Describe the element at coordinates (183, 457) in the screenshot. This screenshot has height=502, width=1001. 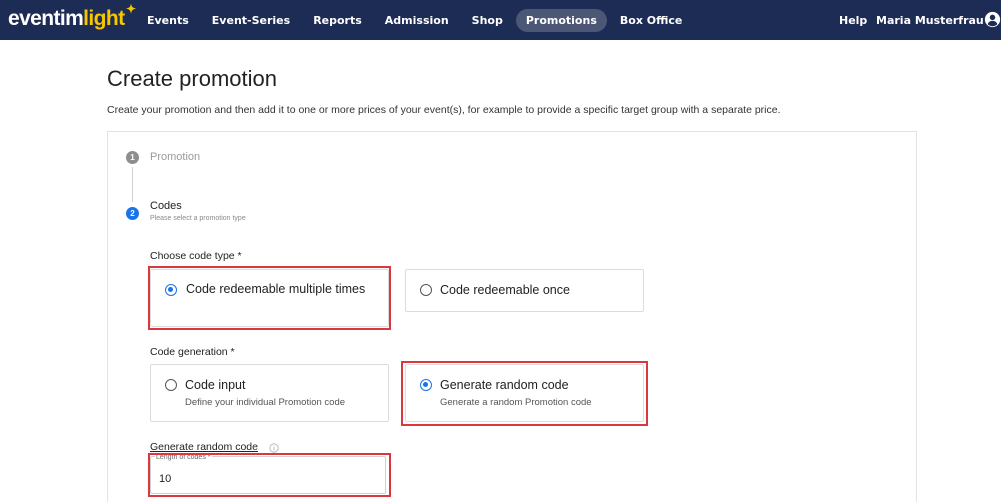
I see `length-of-codes-legend: Length of codes *` at that location.